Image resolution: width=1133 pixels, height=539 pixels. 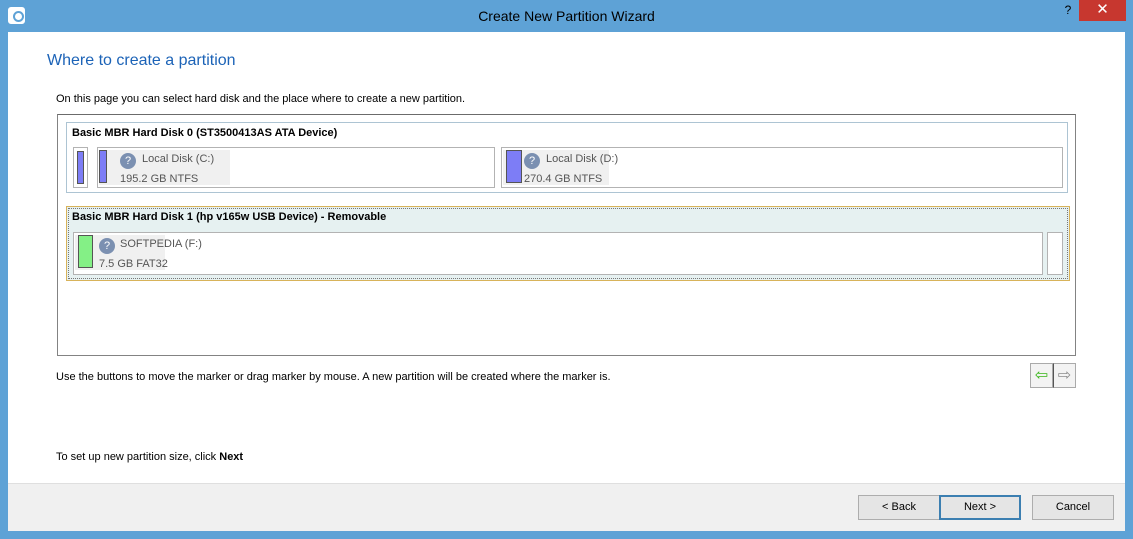 I want to click on button-footer: < Back Next > Cancel, so click(x=566, y=507).